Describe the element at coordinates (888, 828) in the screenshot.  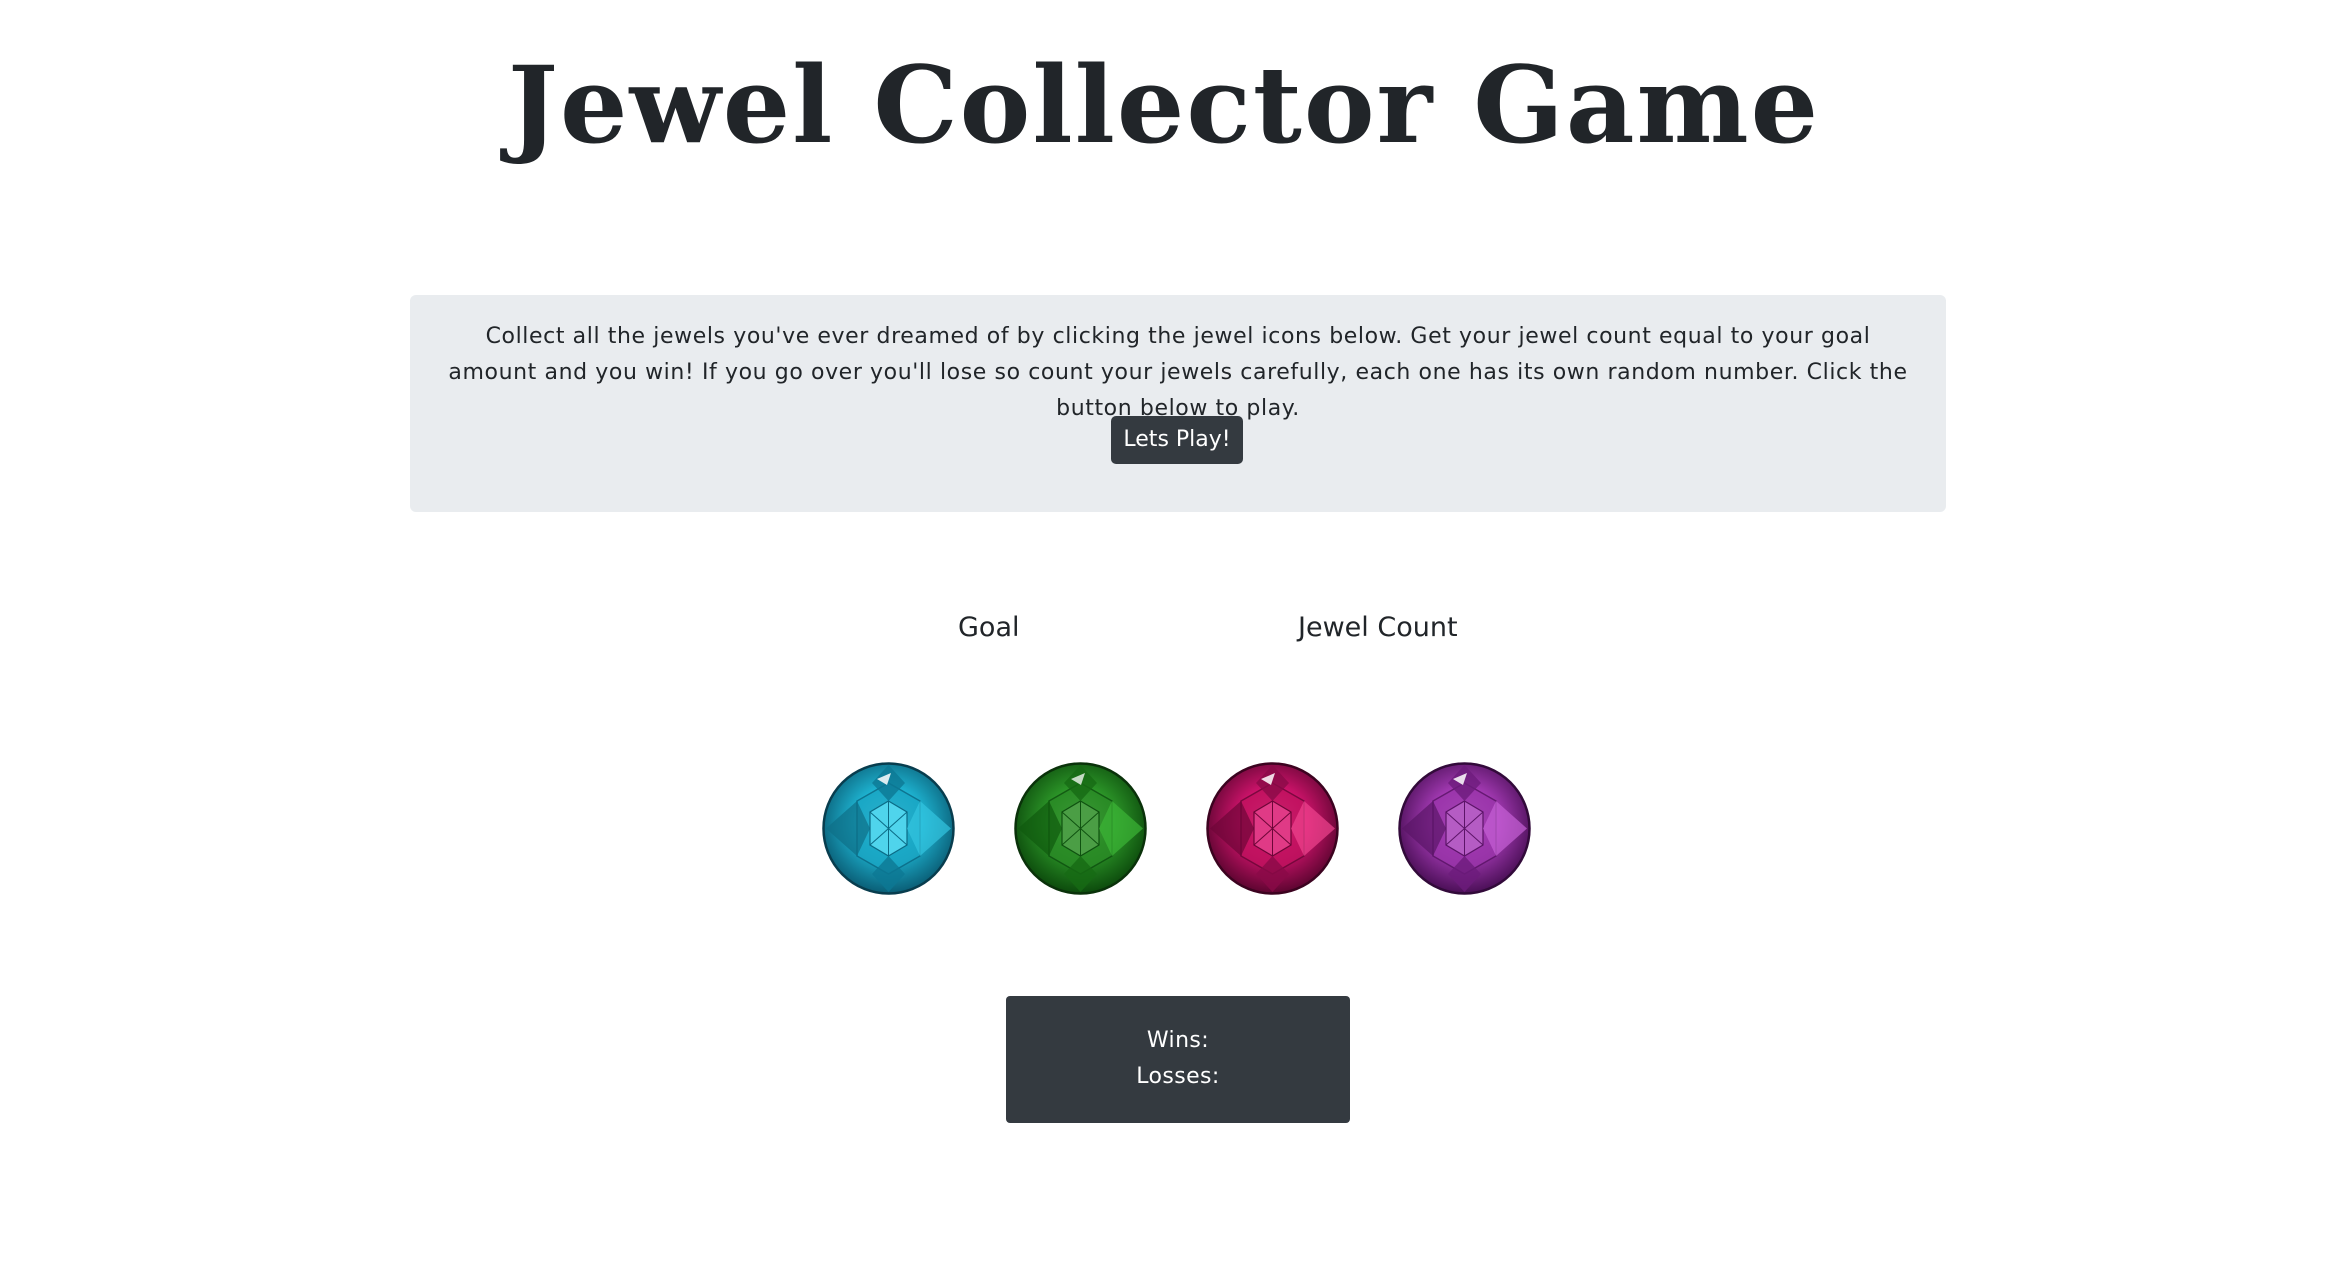
I see `blue-jewel-icon` at that location.